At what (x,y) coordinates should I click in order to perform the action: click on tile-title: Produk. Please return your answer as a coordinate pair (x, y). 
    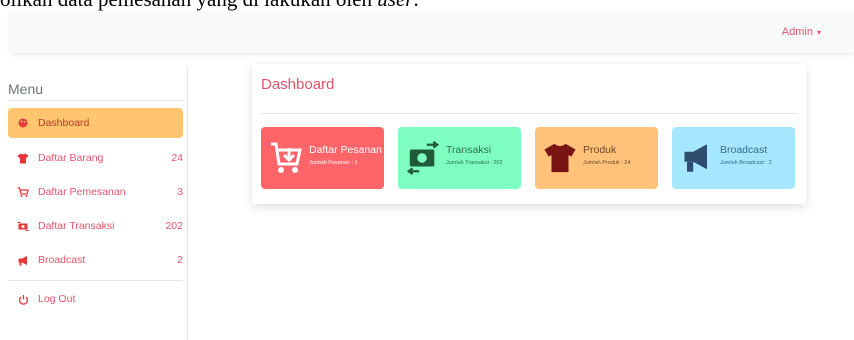
    Looking at the image, I should click on (600, 150).